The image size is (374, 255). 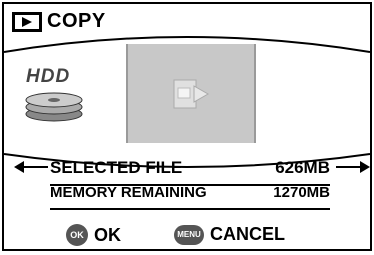 What do you see at coordinates (54, 104) in the screenshot?
I see `hdd-disk-icon` at bounding box center [54, 104].